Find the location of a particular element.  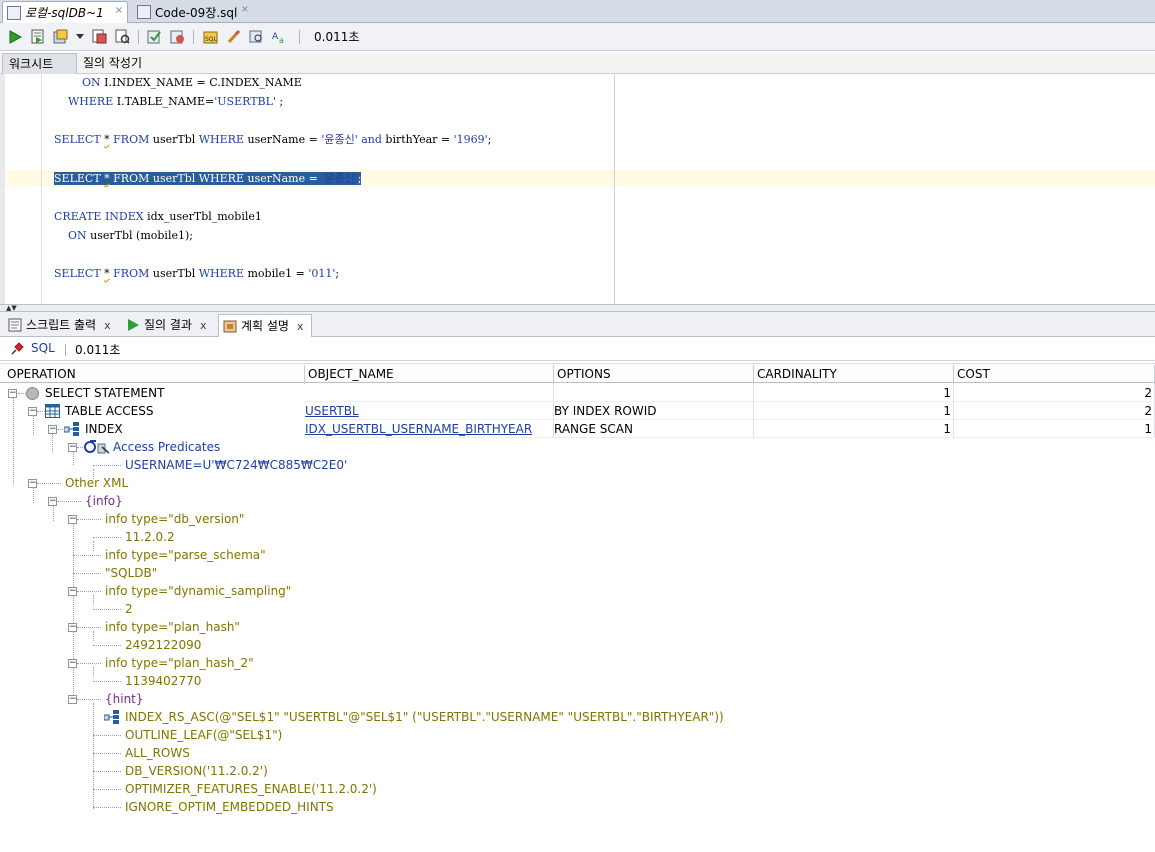

pin-icon is located at coordinates (17, 349).